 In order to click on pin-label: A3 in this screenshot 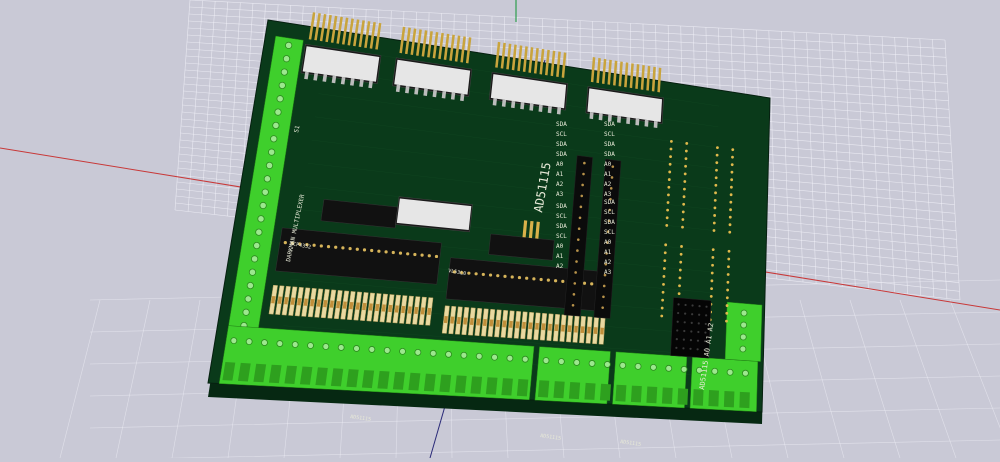, I will do `click(608, 194)`.